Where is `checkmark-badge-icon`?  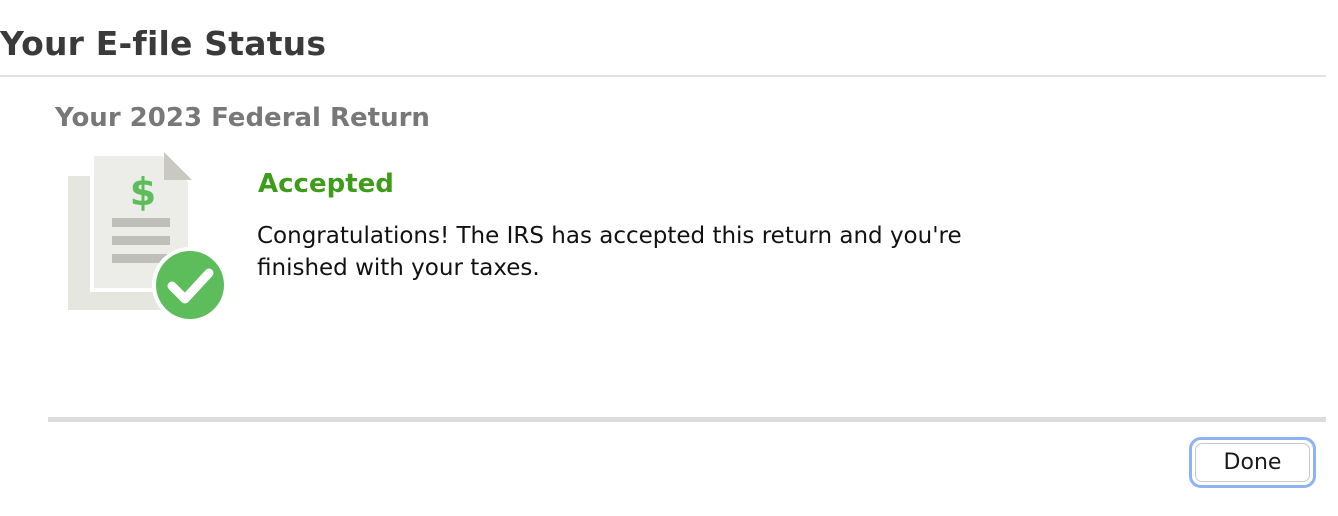 checkmark-badge-icon is located at coordinates (190, 285).